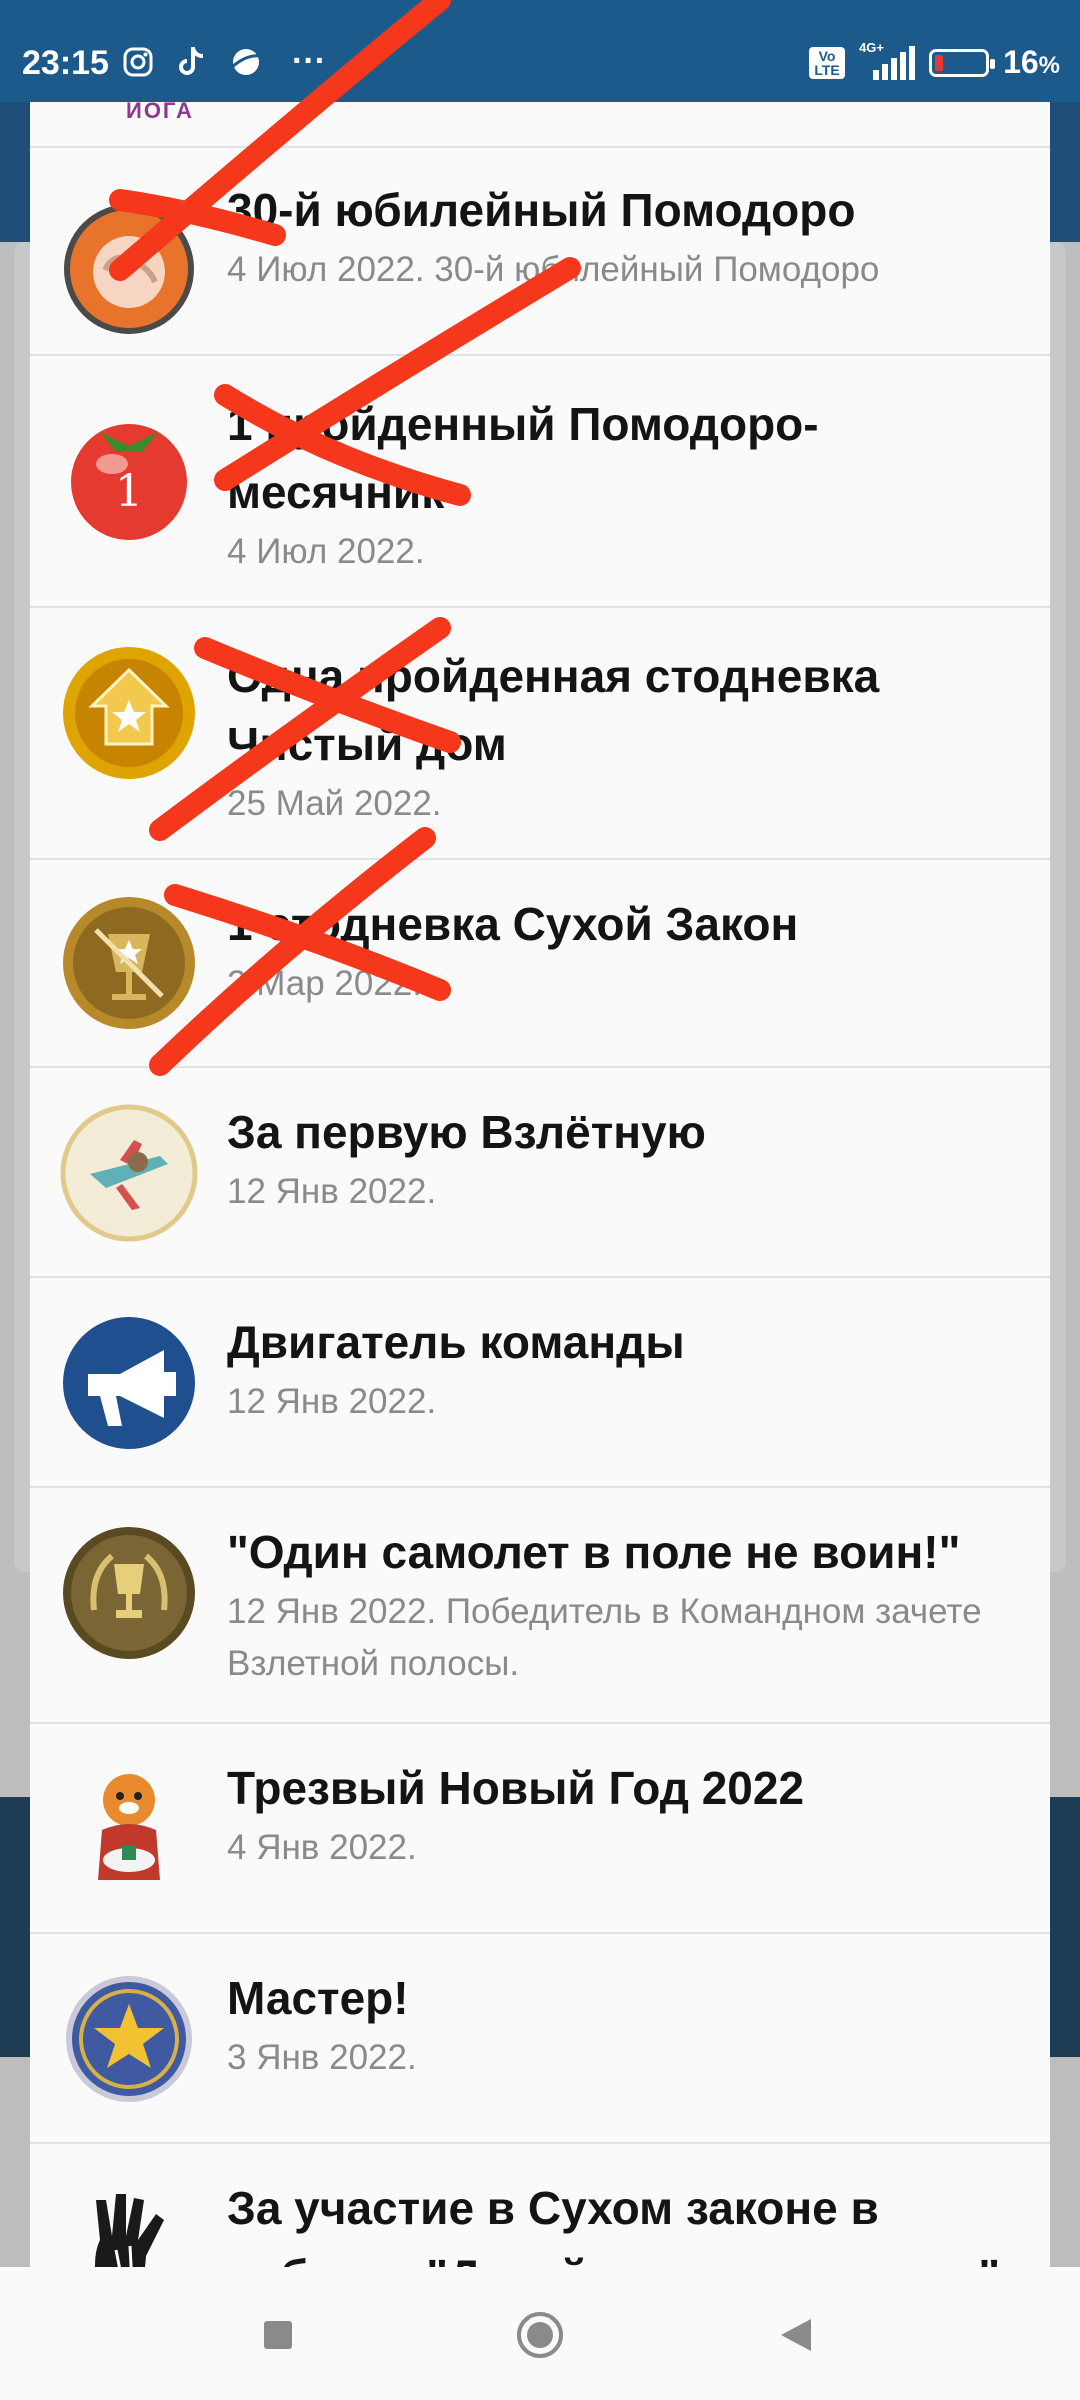  Describe the element at coordinates (160, 112) in the screenshot. I see `partial-logo: ЙОГА` at that location.